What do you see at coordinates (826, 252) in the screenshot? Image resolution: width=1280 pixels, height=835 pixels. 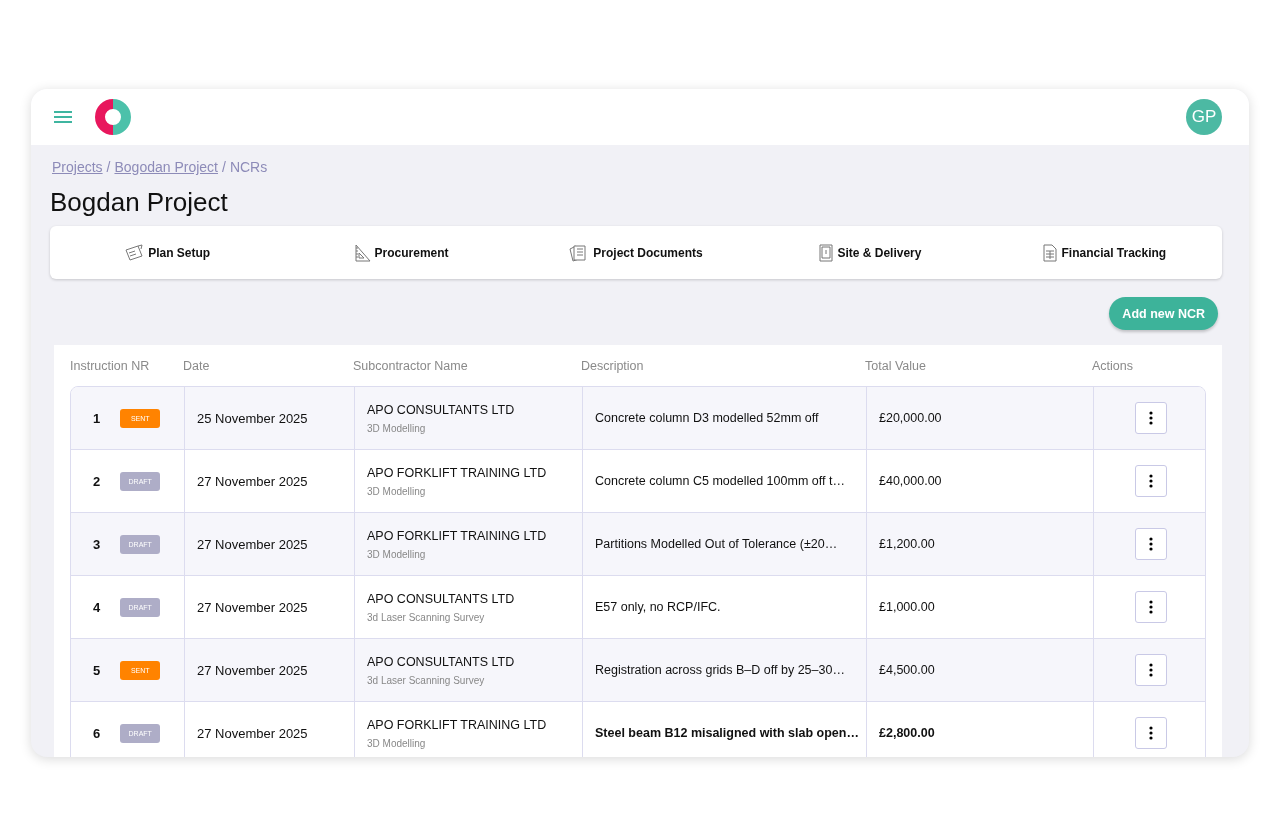 I see `door-icon` at bounding box center [826, 252].